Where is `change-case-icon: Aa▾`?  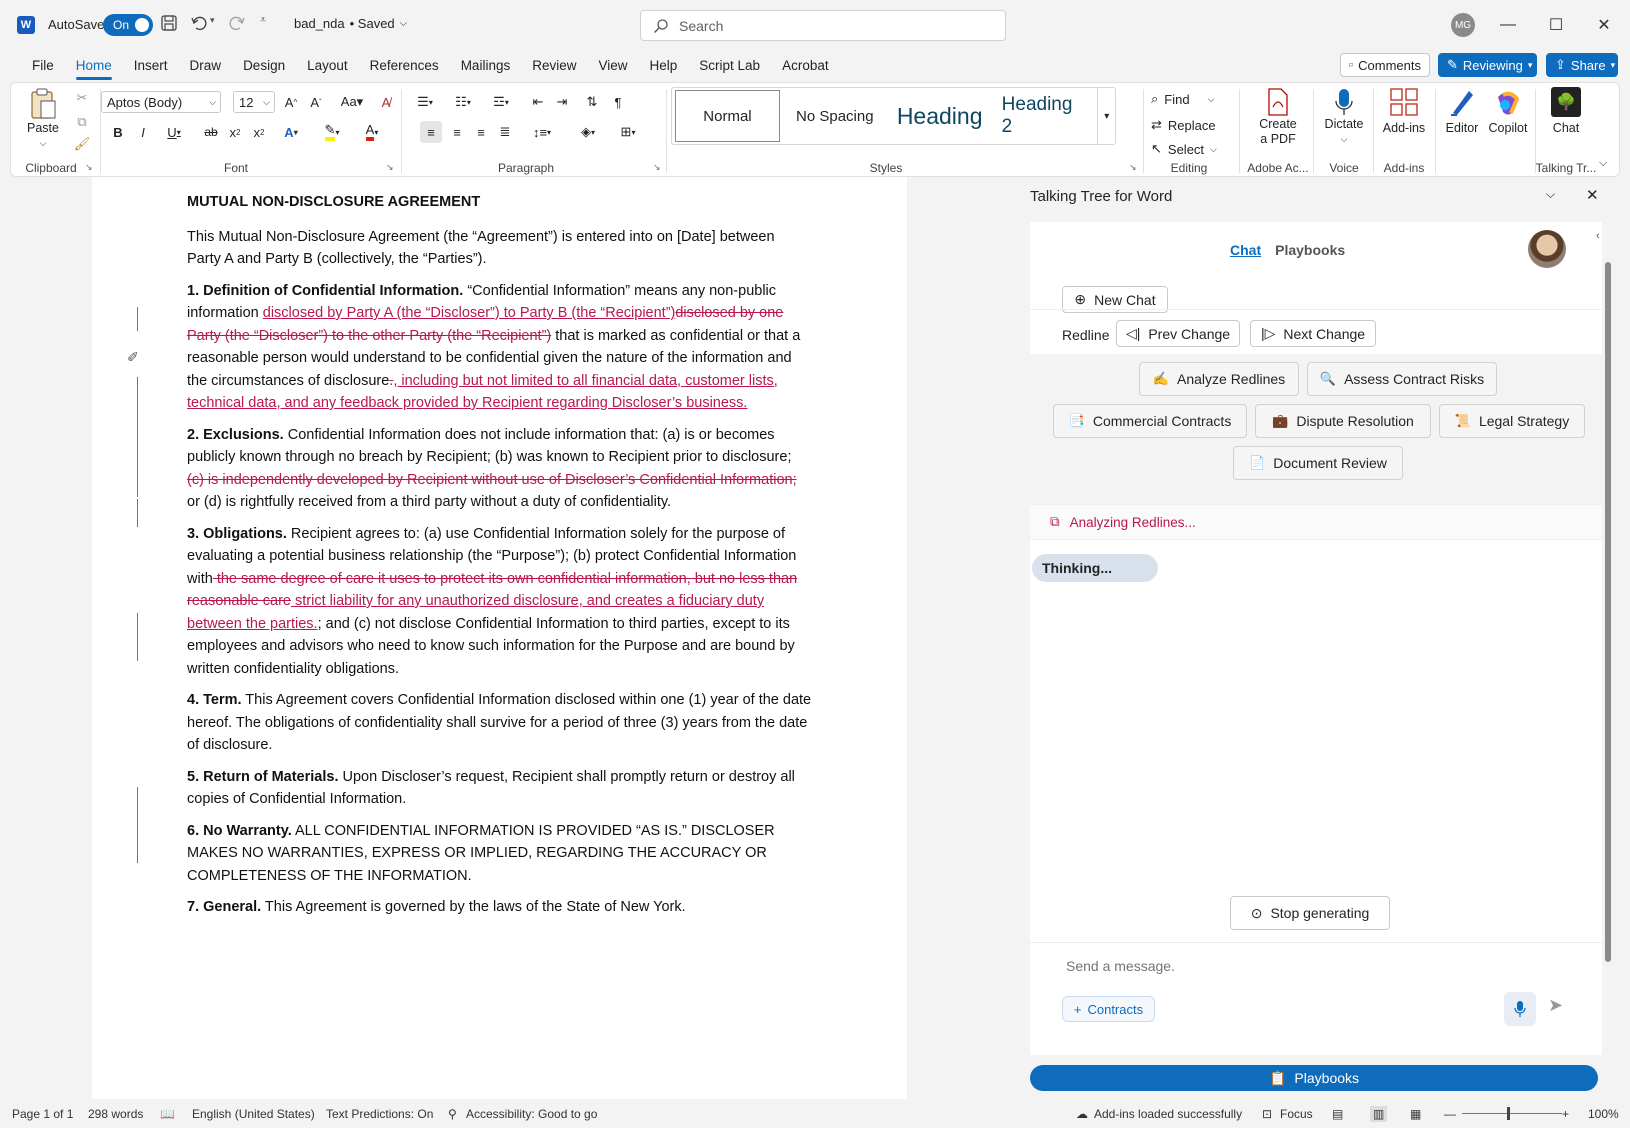
change-case-icon: Aa▾ is located at coordinates (352, 102).